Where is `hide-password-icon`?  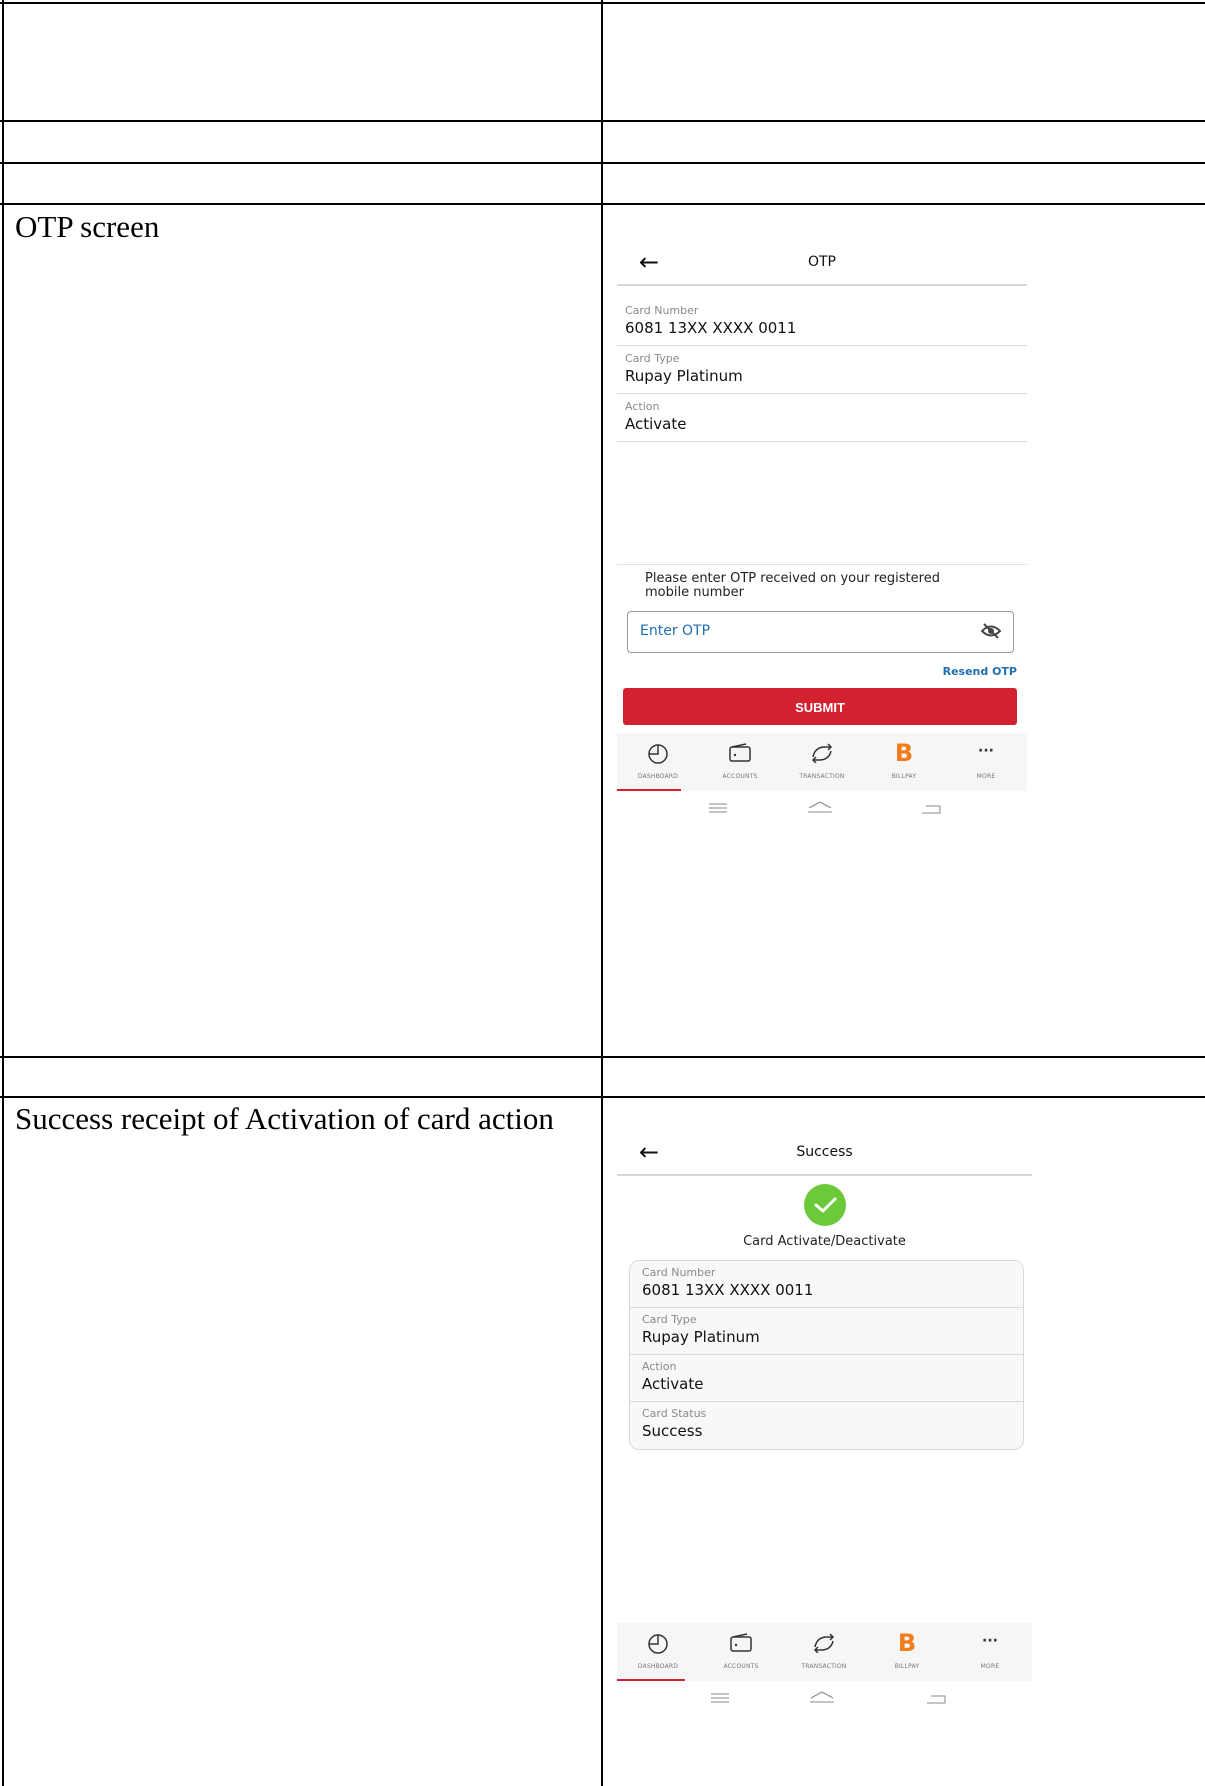
hide-password-icon is located at coordinates (991, 633).